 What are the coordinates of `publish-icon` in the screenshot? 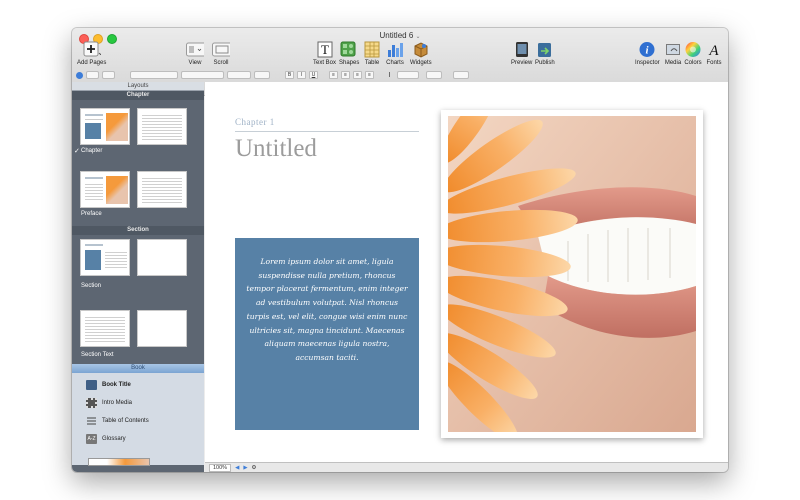 It's located at (545, 49).